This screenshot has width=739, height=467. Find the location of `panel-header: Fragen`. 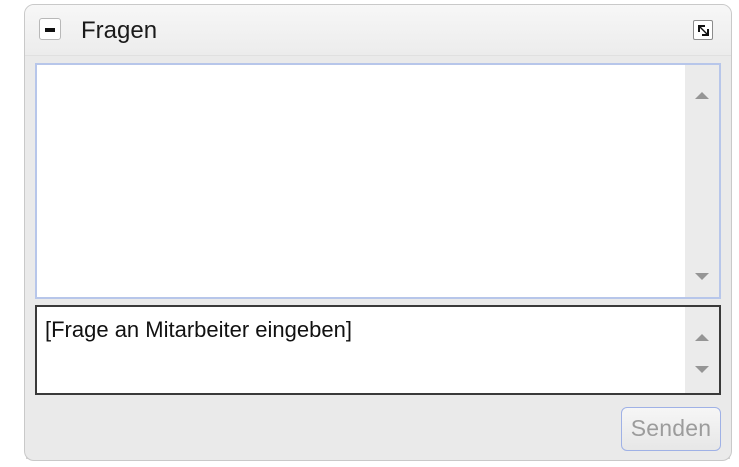

panel-header: Fragen is located at coordinates (378, 30).